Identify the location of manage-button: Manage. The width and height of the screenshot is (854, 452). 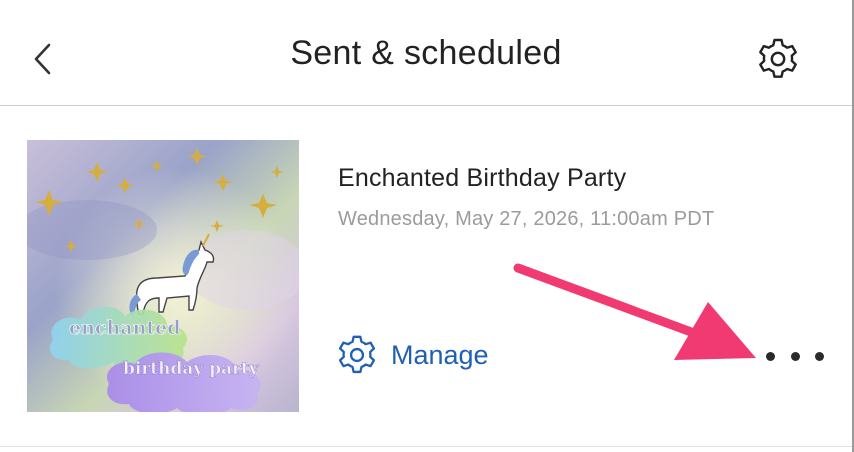
(412, 355).